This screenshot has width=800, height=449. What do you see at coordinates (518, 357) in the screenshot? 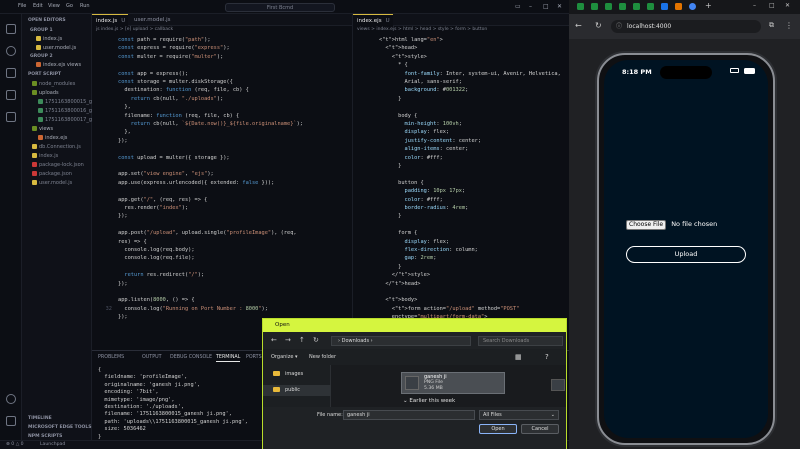
I see `view-options-icon: ▦` at bounding box center [518, 357].